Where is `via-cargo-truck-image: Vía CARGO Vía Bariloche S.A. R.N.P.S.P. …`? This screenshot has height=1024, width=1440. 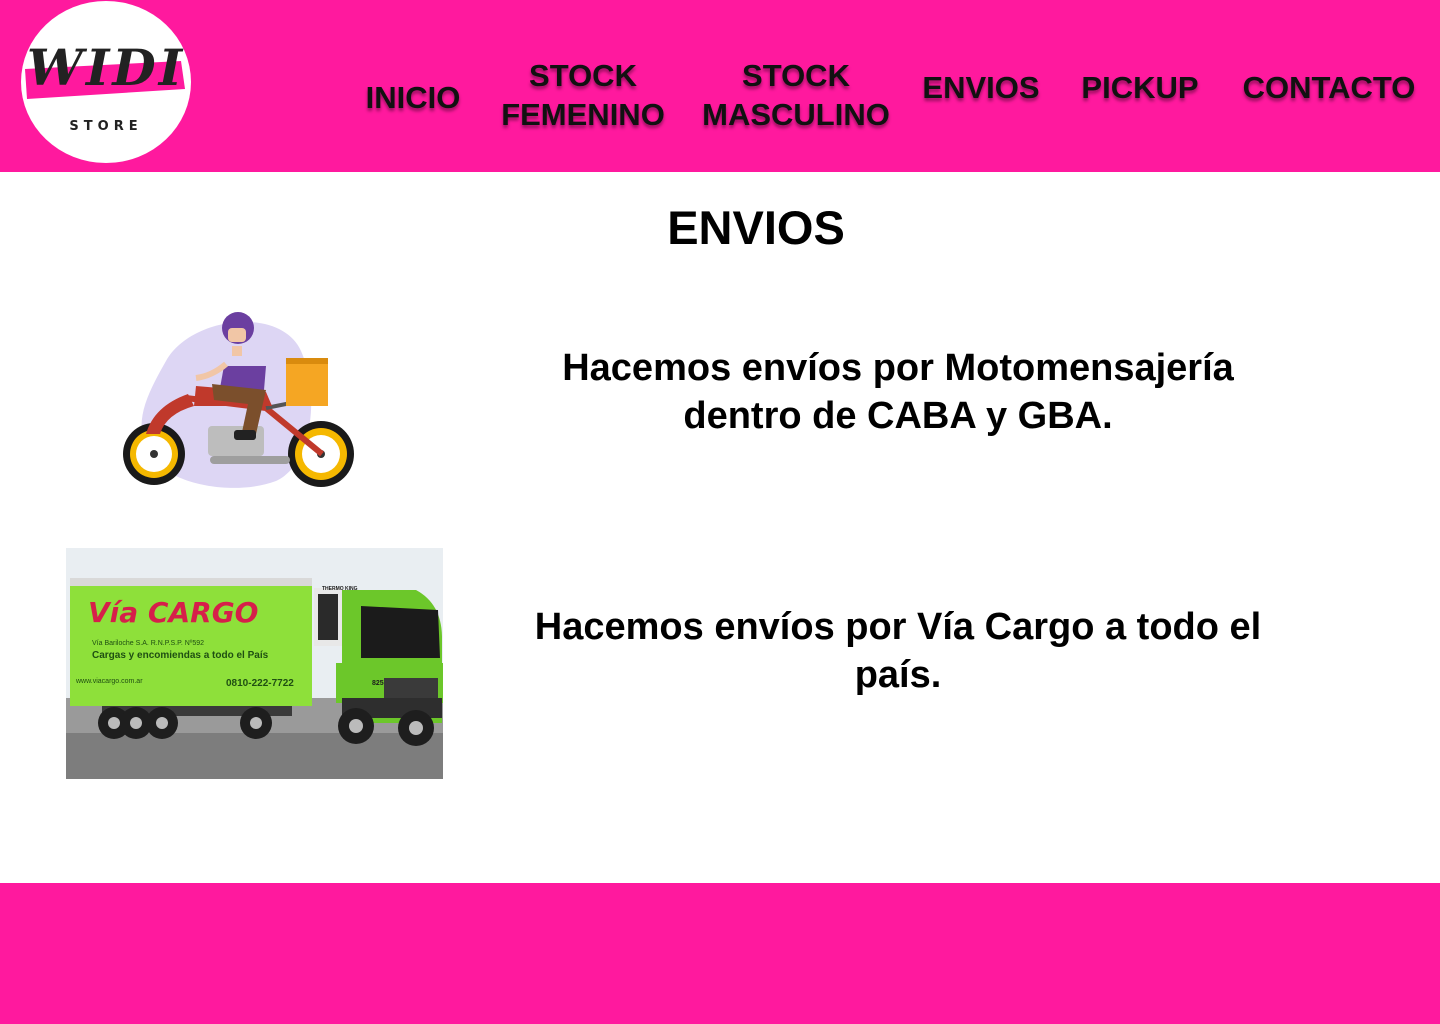 via-cargo-truck-image: Vía CARGO Vía Bariloche S.A. R.N.P.S.P. … is located at coordinates (254, 663).